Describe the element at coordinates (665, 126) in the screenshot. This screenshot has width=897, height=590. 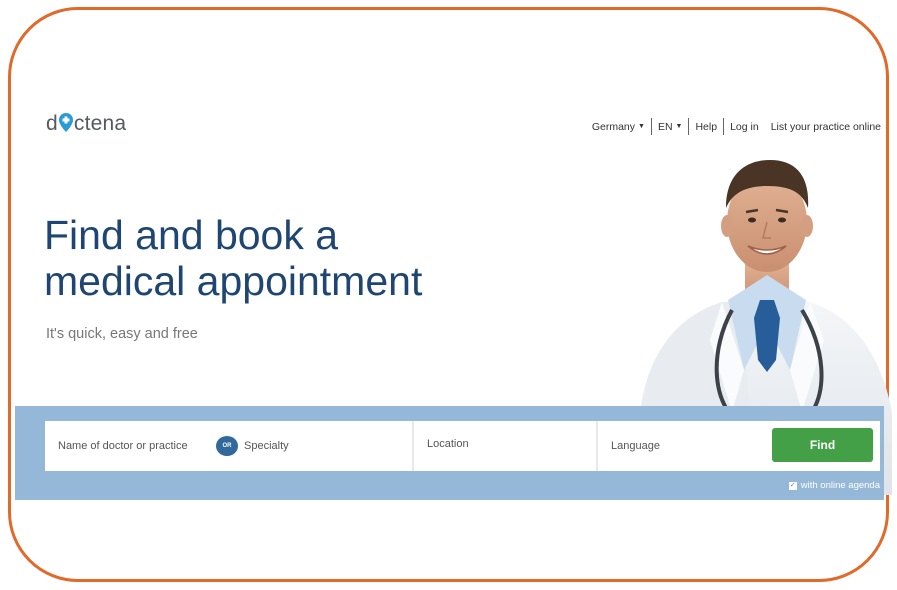
I see `language-label: EN` at that location.